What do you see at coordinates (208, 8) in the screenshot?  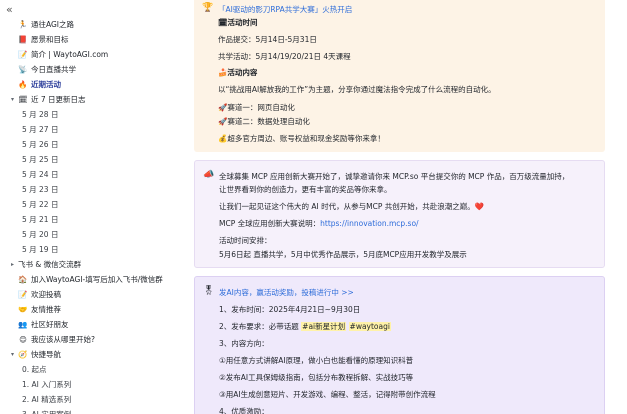 I see `trophy-icon: 🏆` at bounding box center [208, 8].